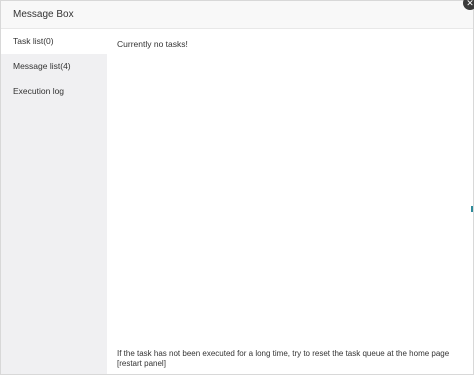 This screenshot has width=474, height=375. What do you see at coordinates (152, 44) in the screenshot?
I see `empty-task-message: Currently no tasks!` at bounding box center [152, 44].